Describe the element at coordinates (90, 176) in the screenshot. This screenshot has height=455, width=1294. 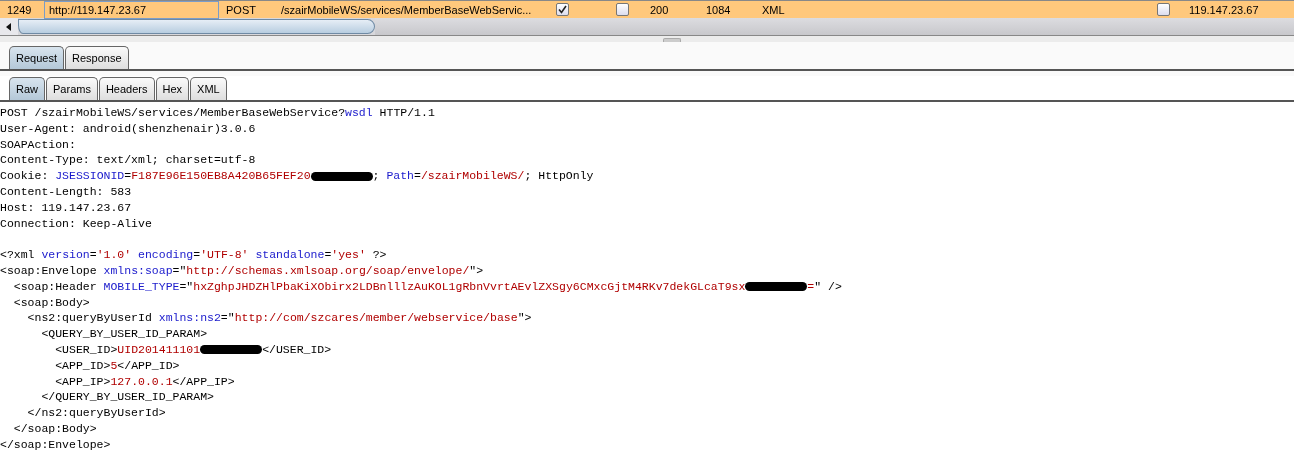
I see `code-text: JSESSIONID` at that location.